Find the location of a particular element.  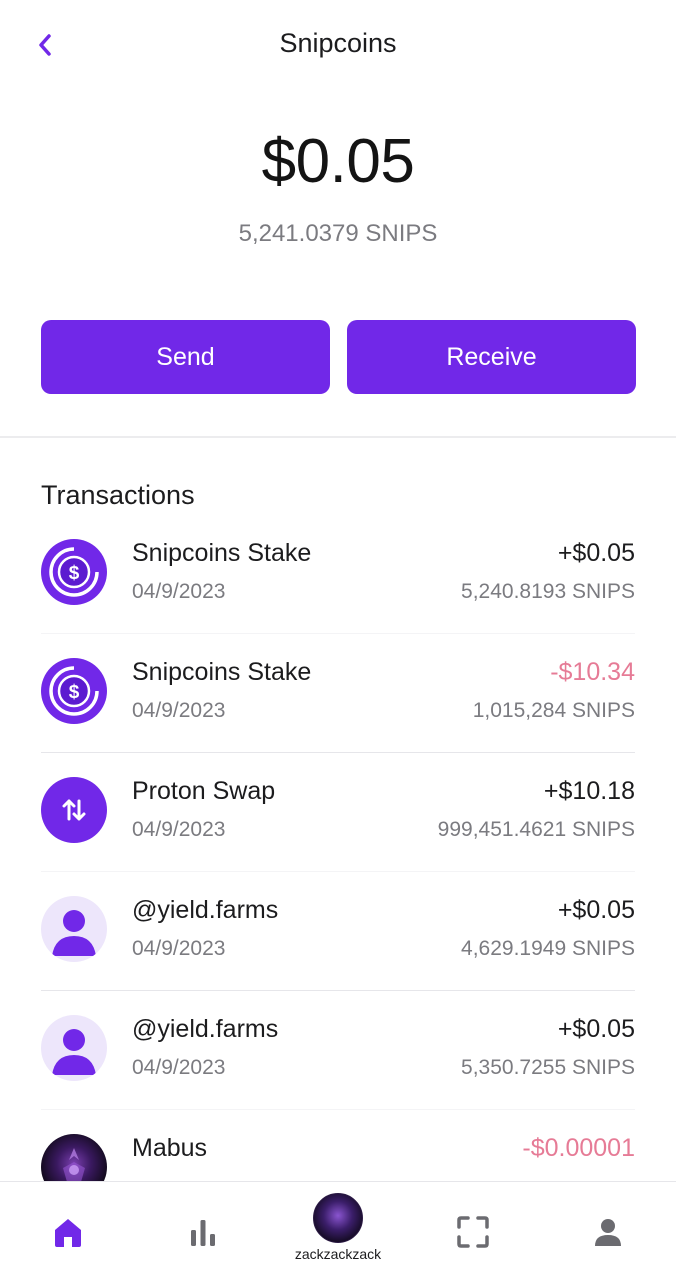

transaction-tokens: 999,451.4621 SNIPS is located at coordinates (536, 829).